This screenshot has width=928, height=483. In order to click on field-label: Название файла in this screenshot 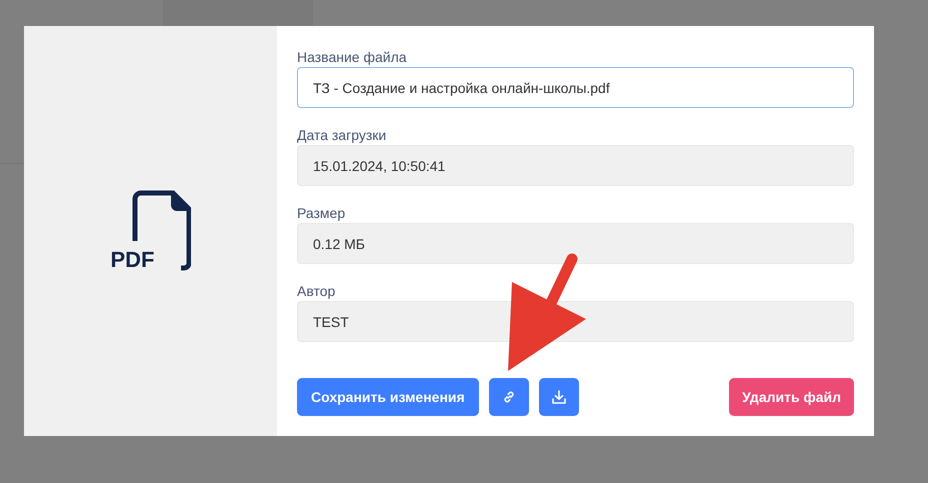, I will do `click(352, 57)`.